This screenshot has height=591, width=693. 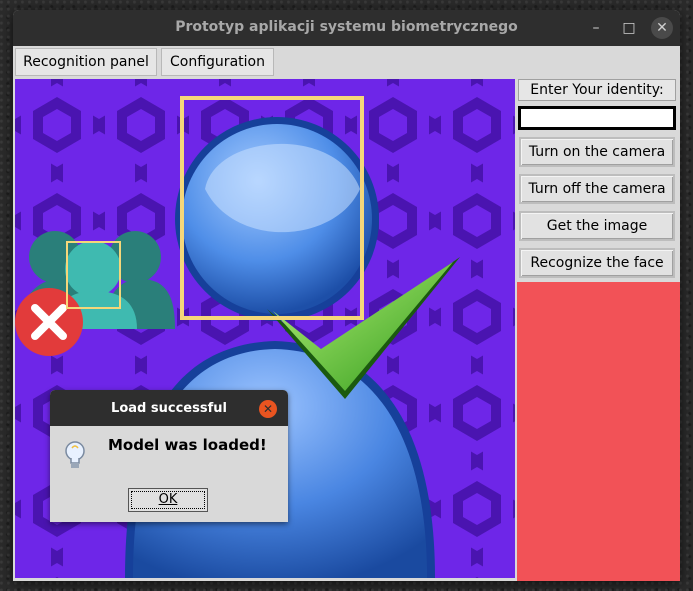 What do you see at coordinates (662, 28) in the screenshot?
I see `close-button: ✕` at bounding box center [662, 28].